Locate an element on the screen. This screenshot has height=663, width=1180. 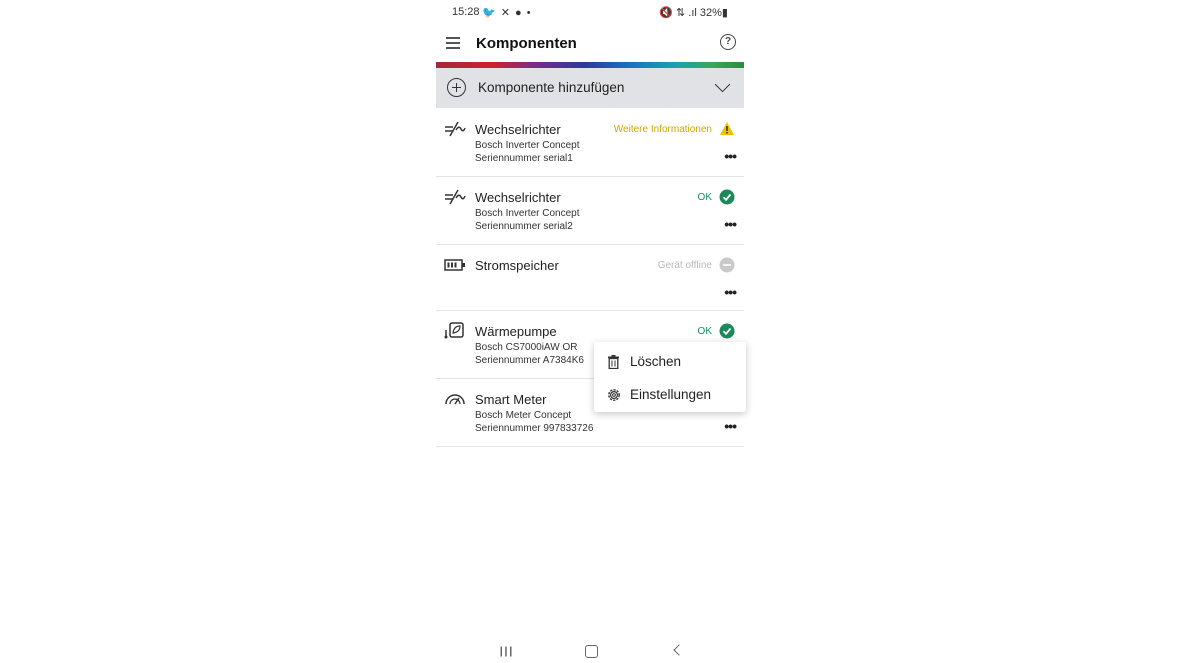
component-serial: Seriennummer serial1 is located at coordinates (524, 158).